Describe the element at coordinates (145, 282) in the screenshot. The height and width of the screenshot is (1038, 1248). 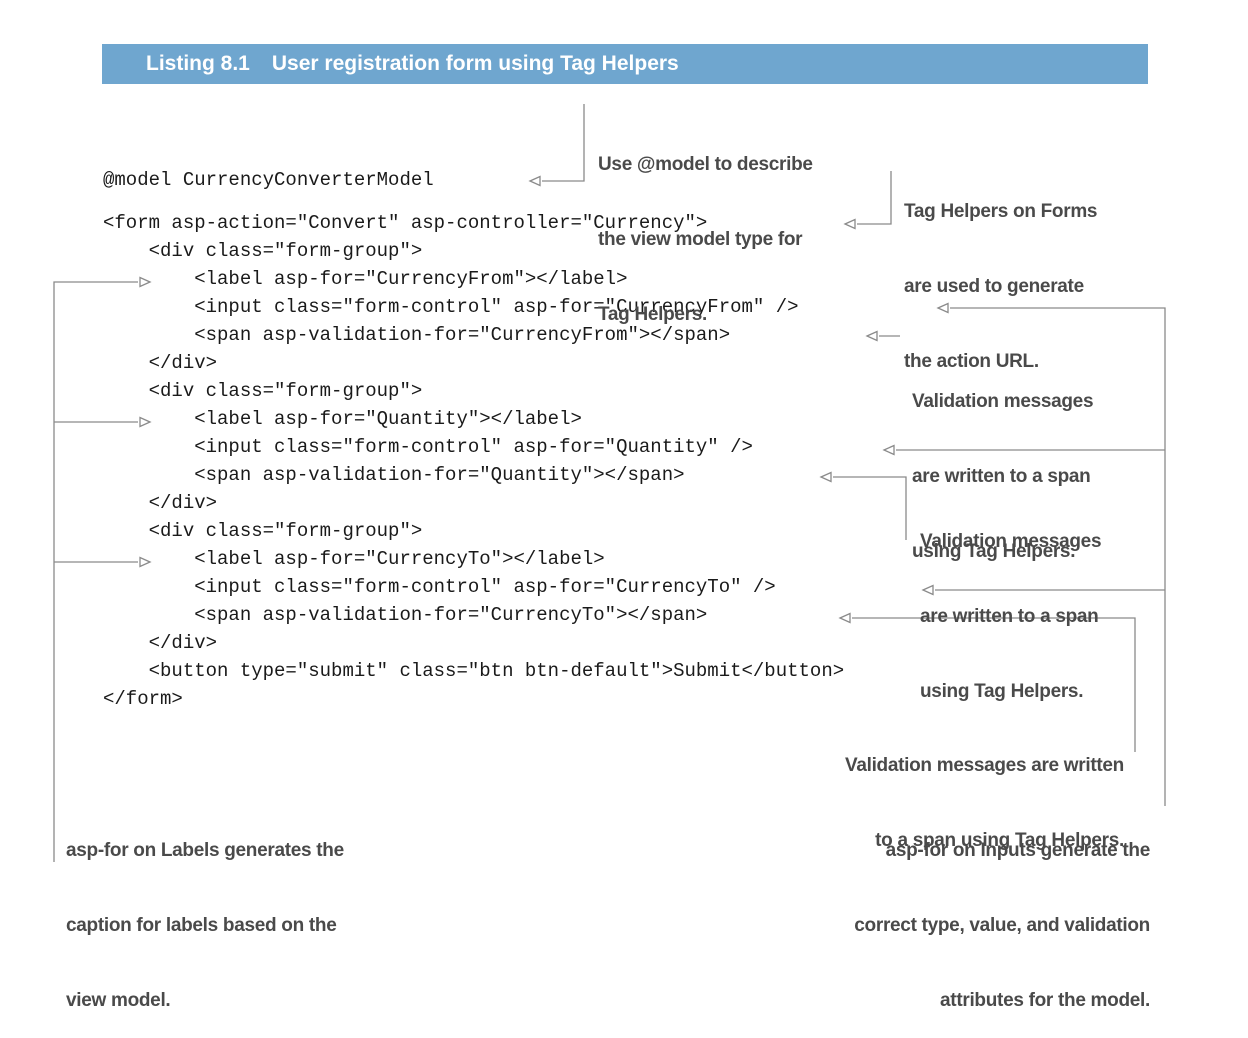
I see `callout-label-currencyfrom-arrowhead` at that location.